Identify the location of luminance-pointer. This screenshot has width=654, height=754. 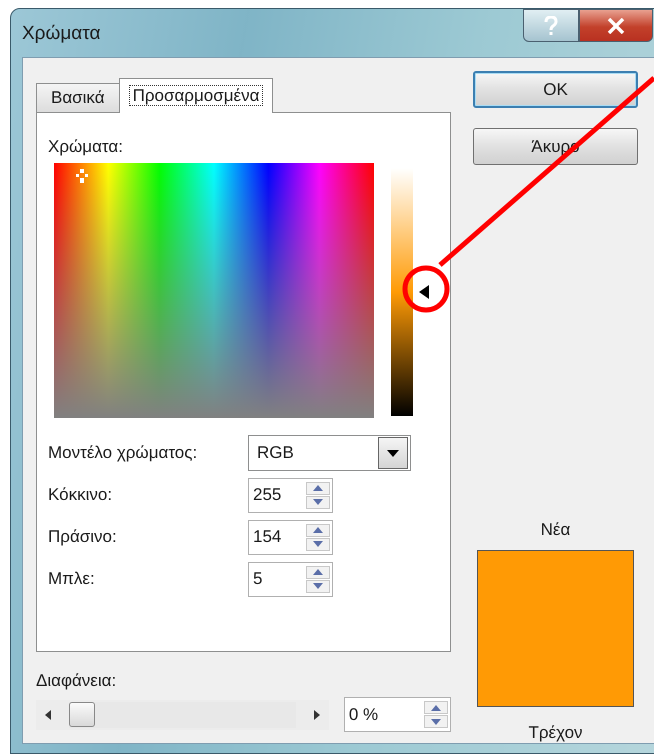
(424, 292).